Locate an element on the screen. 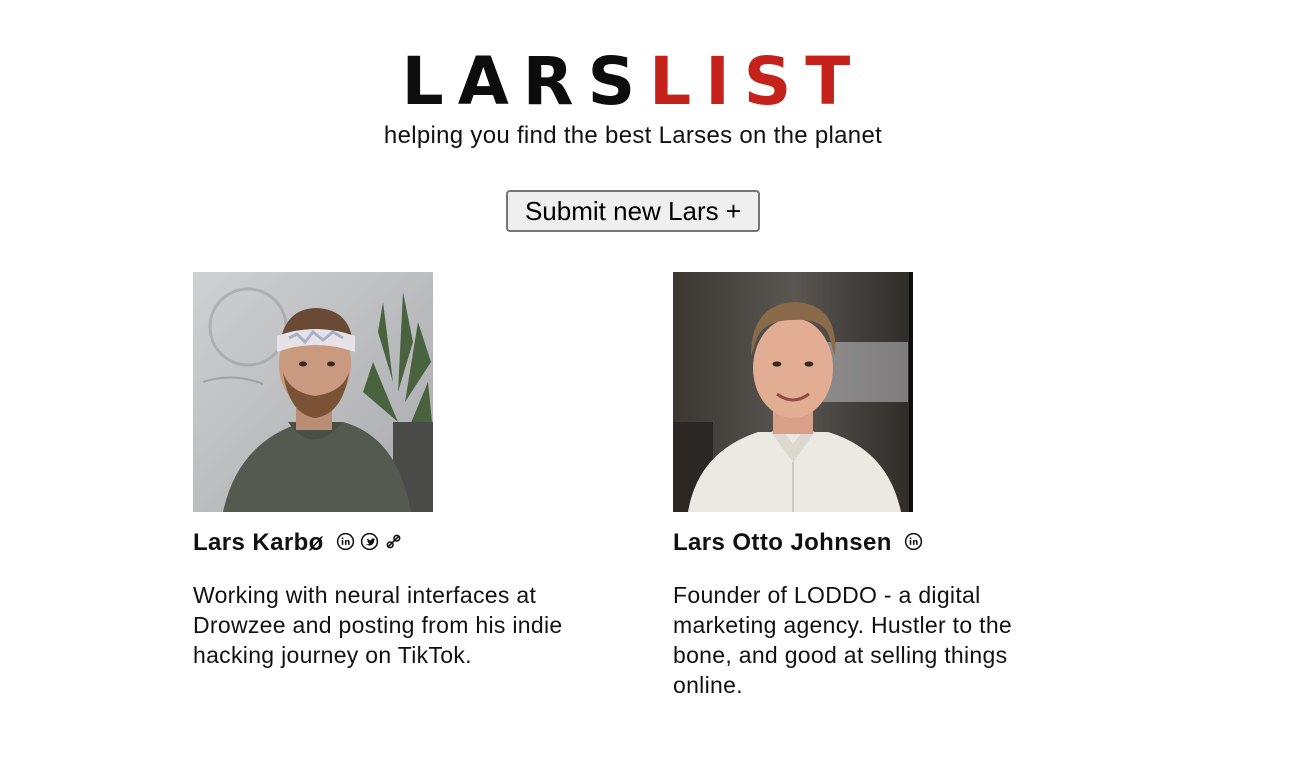 This screenshot has height=768, width=1292. name-row: Lars Karbø is located at coordinates (393, 543).